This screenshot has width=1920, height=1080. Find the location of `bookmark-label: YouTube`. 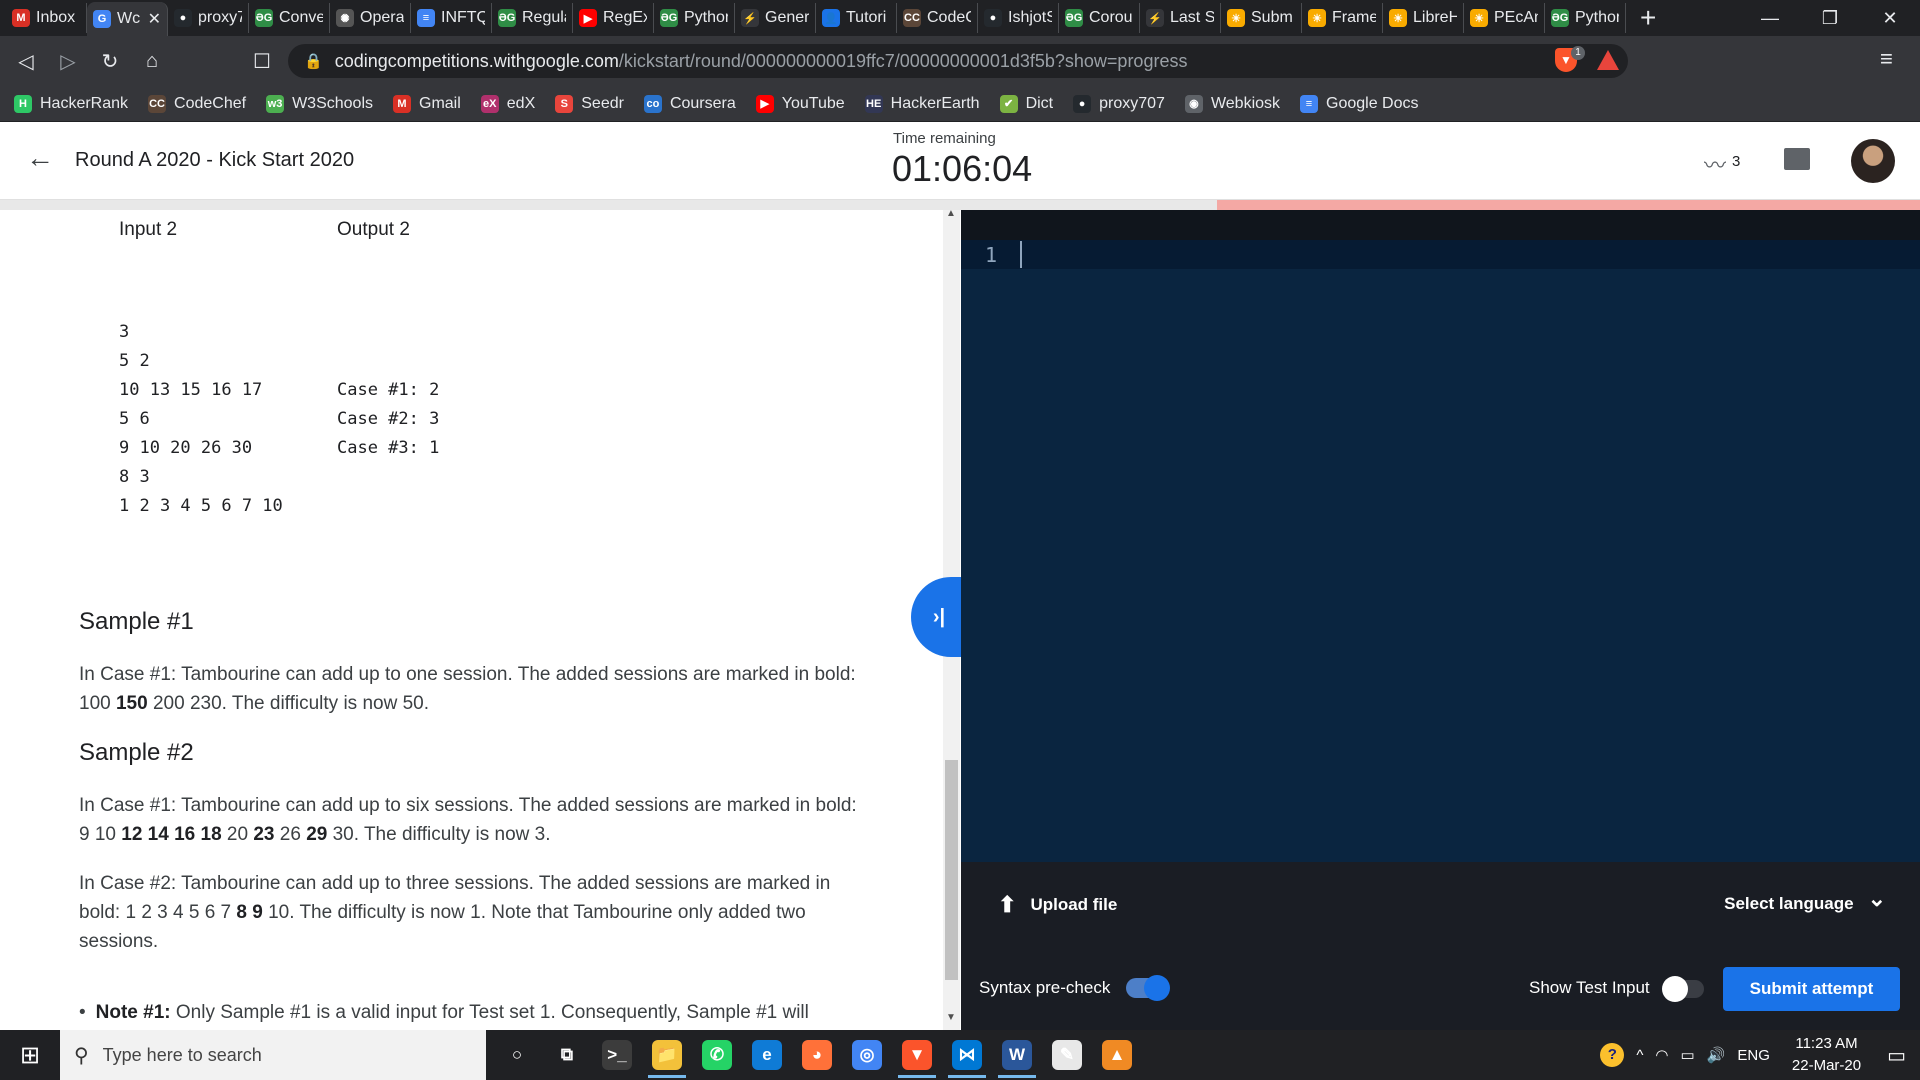

bookmark-label: YouTube is located at coordinates (813, 103).